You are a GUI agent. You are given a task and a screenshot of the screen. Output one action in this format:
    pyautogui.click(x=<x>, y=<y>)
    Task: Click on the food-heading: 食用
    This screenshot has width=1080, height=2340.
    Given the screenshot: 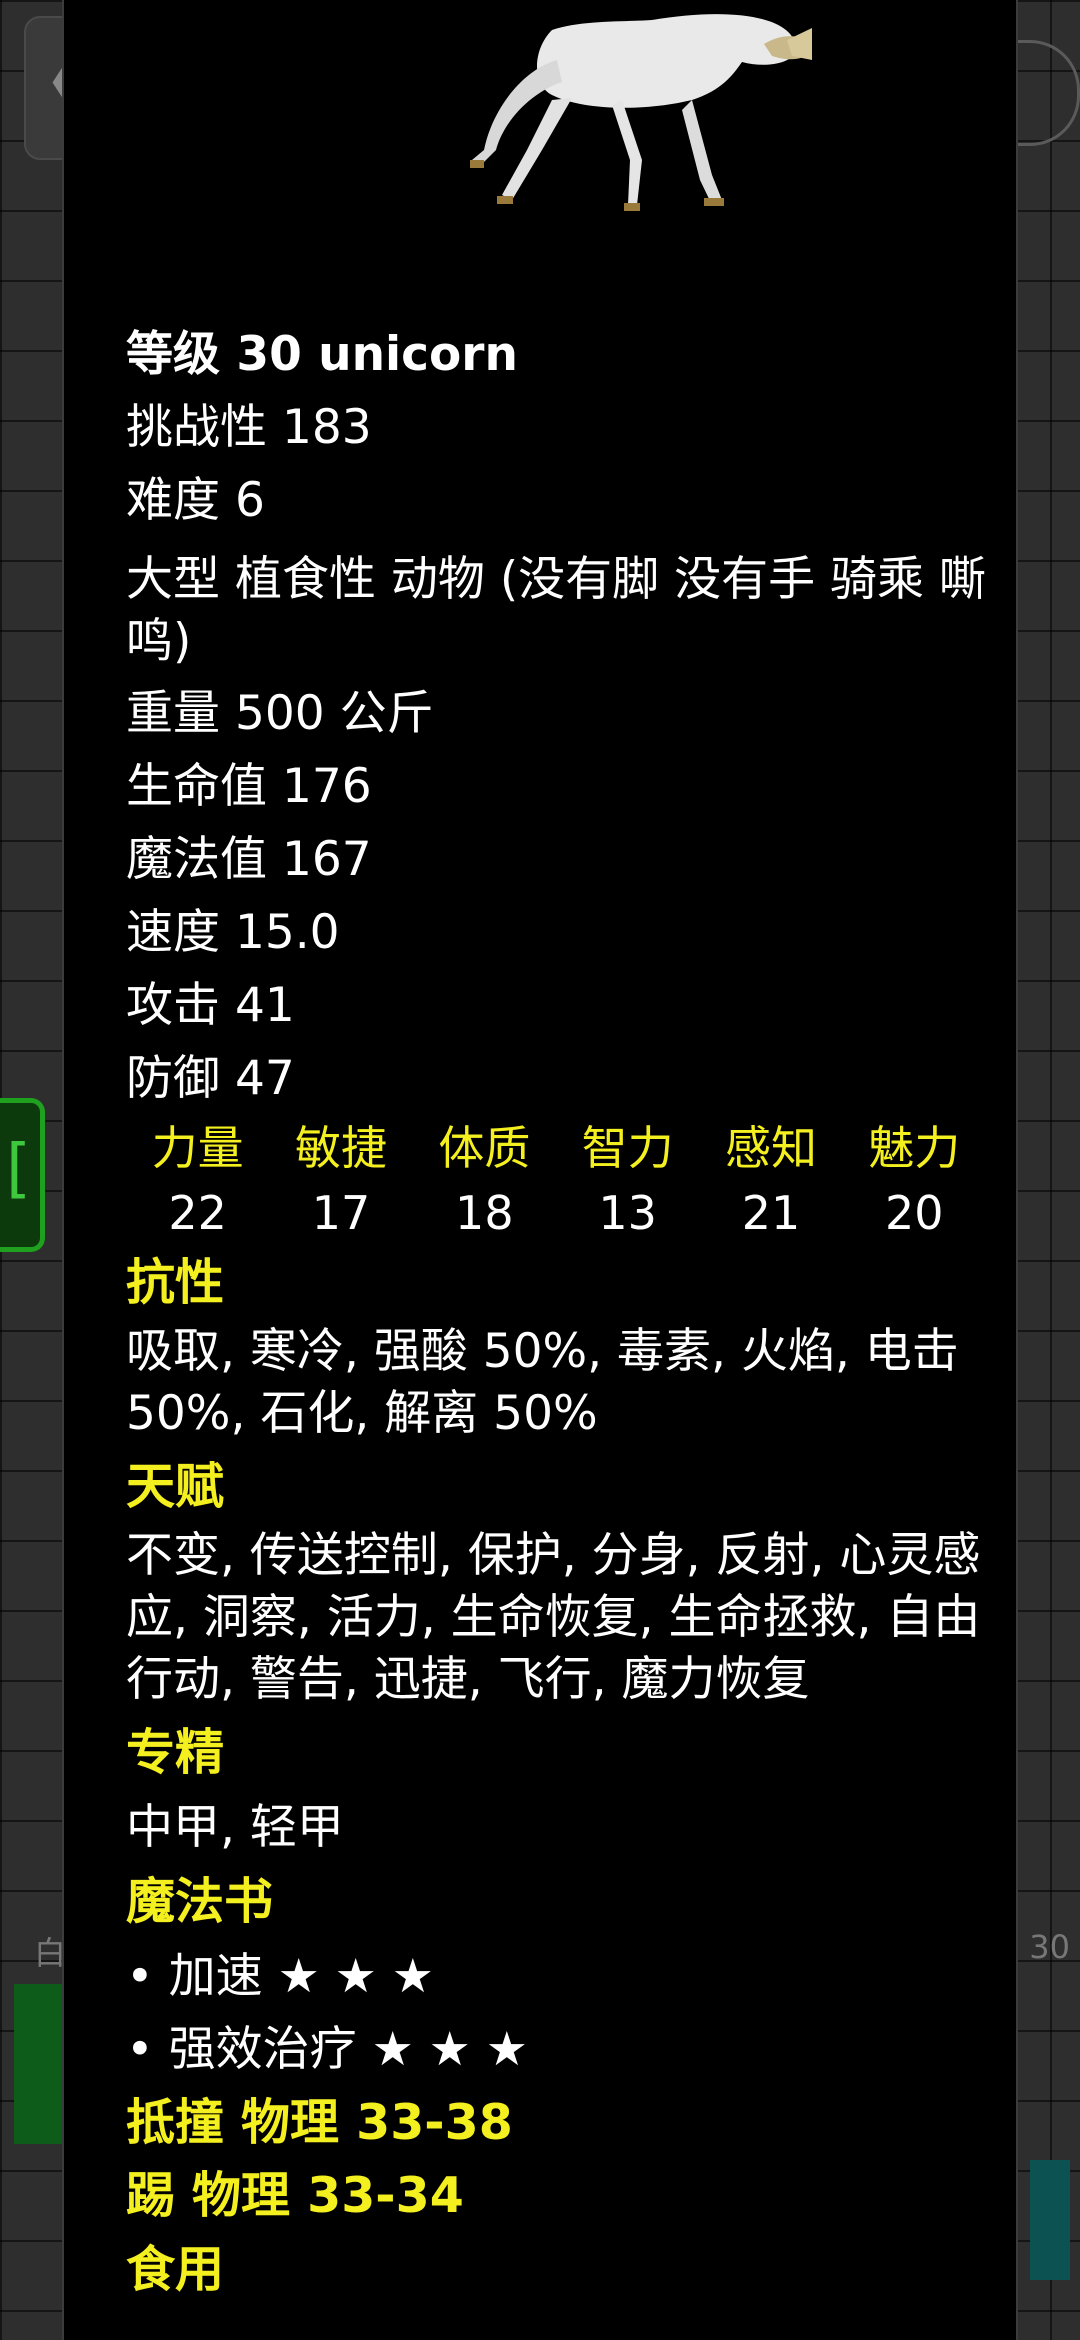 What is the action you would take?
    pyautogui.click(x=175, y=2269)
    